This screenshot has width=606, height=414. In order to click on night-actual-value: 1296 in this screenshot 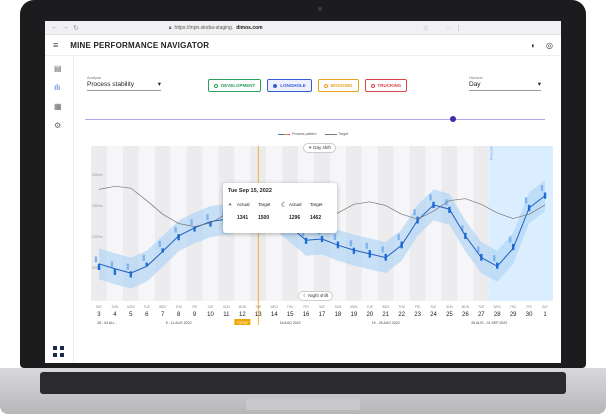, I will do `click(295, 218)`.